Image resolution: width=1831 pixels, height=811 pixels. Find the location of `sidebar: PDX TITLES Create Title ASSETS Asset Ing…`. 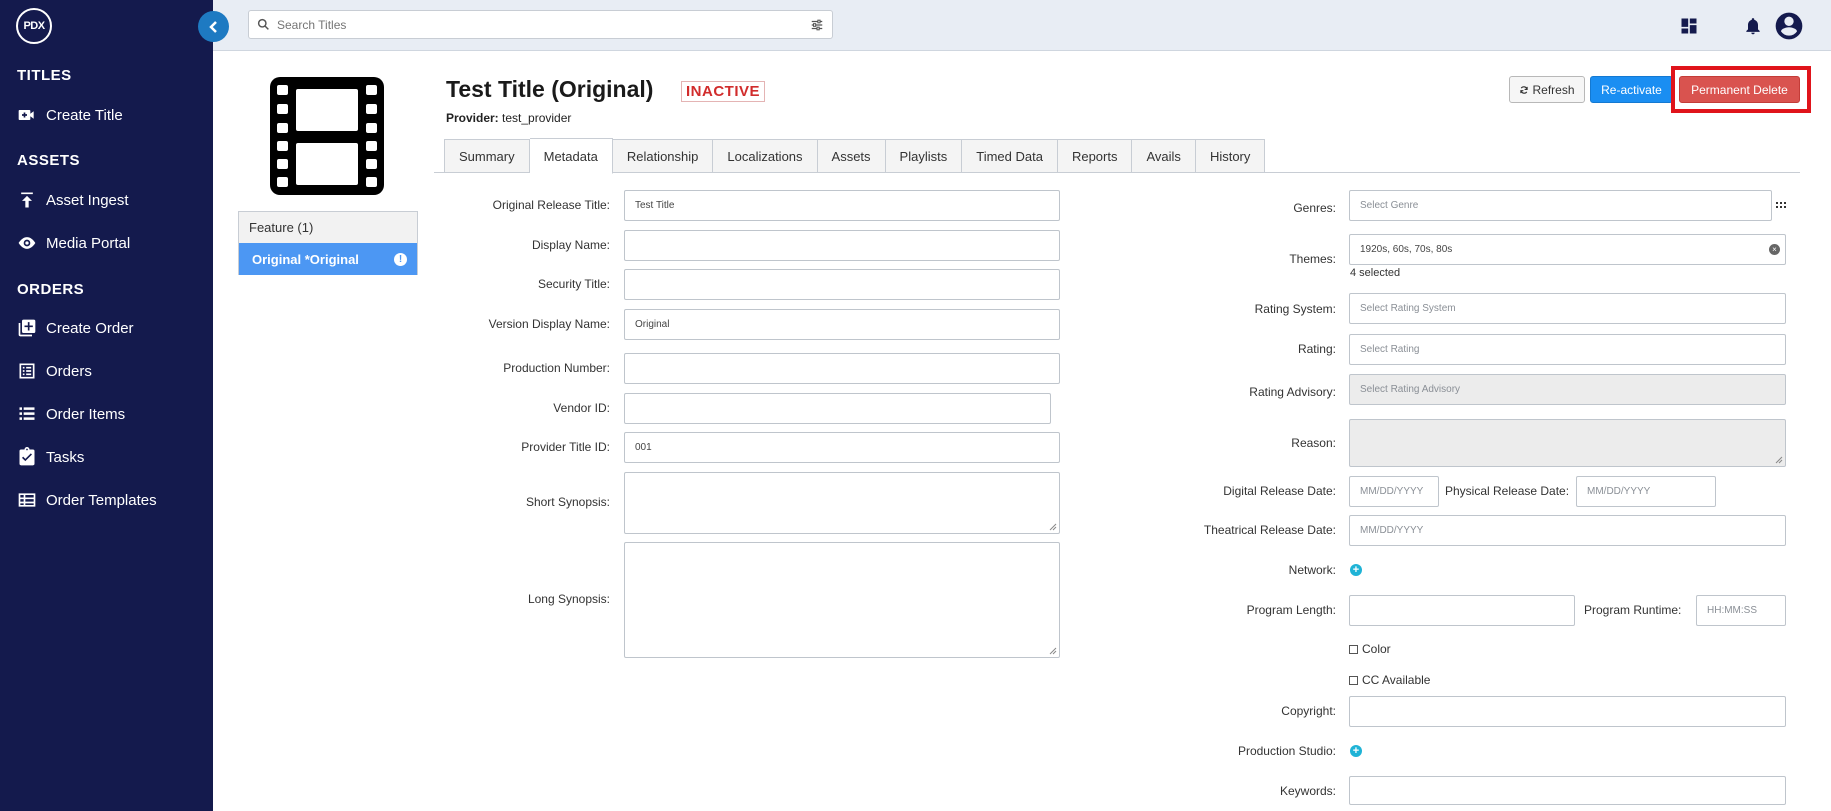

sidebar: PDX TITLES Create Title ASSETS Asset Ing… is located at coordinates (106, 405).